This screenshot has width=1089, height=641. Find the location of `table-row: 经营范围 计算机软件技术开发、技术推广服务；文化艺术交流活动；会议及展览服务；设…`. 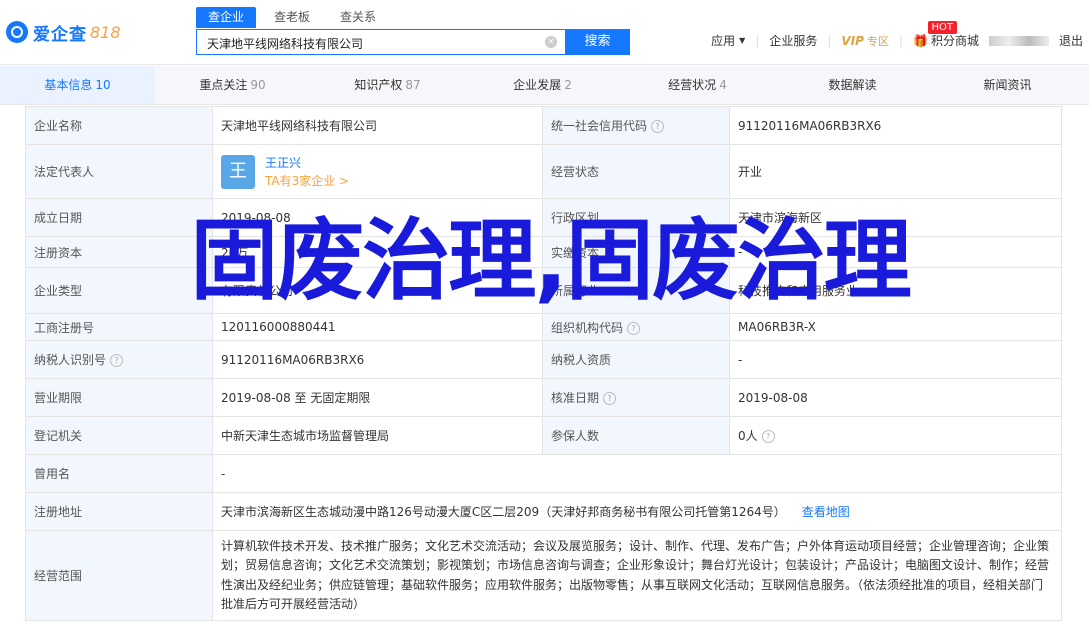

table-row: 经营范围 计算机软件技术开发、技术推广服务；文化艺术交流活动；会议及展览服务；设… is located at coordinates (543, 575).